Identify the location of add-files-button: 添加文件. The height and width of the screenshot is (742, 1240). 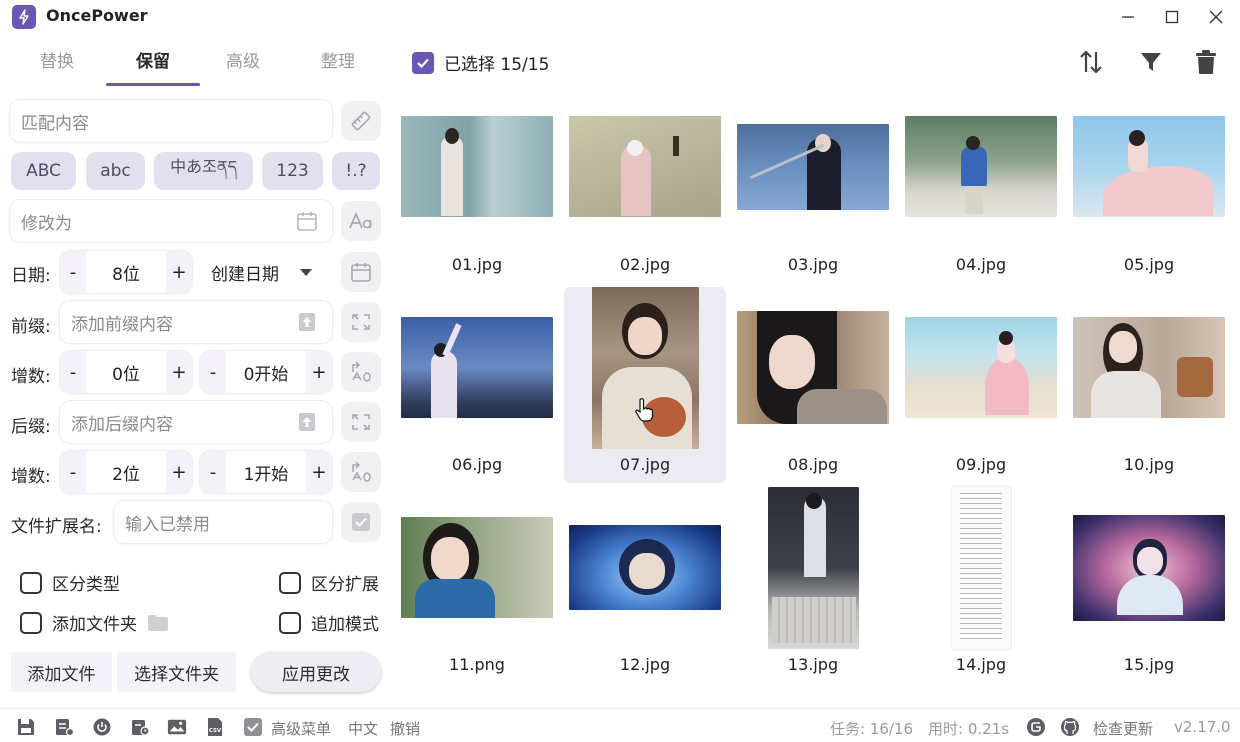
(61, 672).